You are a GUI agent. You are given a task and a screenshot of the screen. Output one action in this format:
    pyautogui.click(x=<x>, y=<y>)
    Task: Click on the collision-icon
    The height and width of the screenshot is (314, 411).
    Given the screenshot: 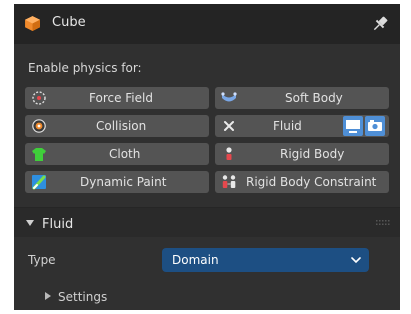 What is the action you would take?
    pyautogui.click(x=39, y=126)
    